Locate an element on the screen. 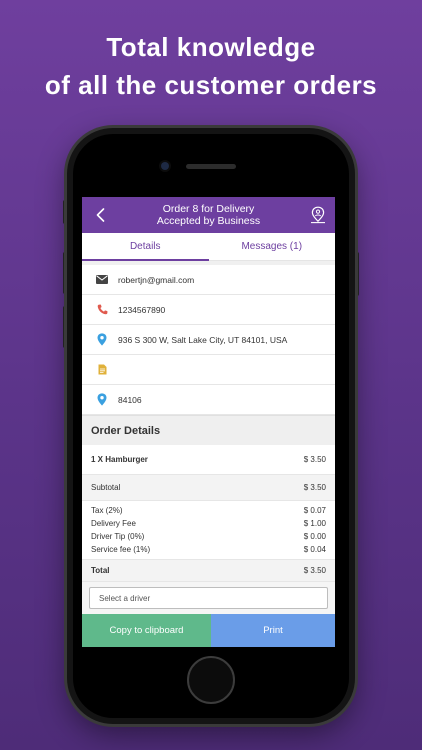 Image resolution: width=422 pixels, height=750 pixels. subtotal-amount: $ 3.50 is located at coordinates (314, 487).